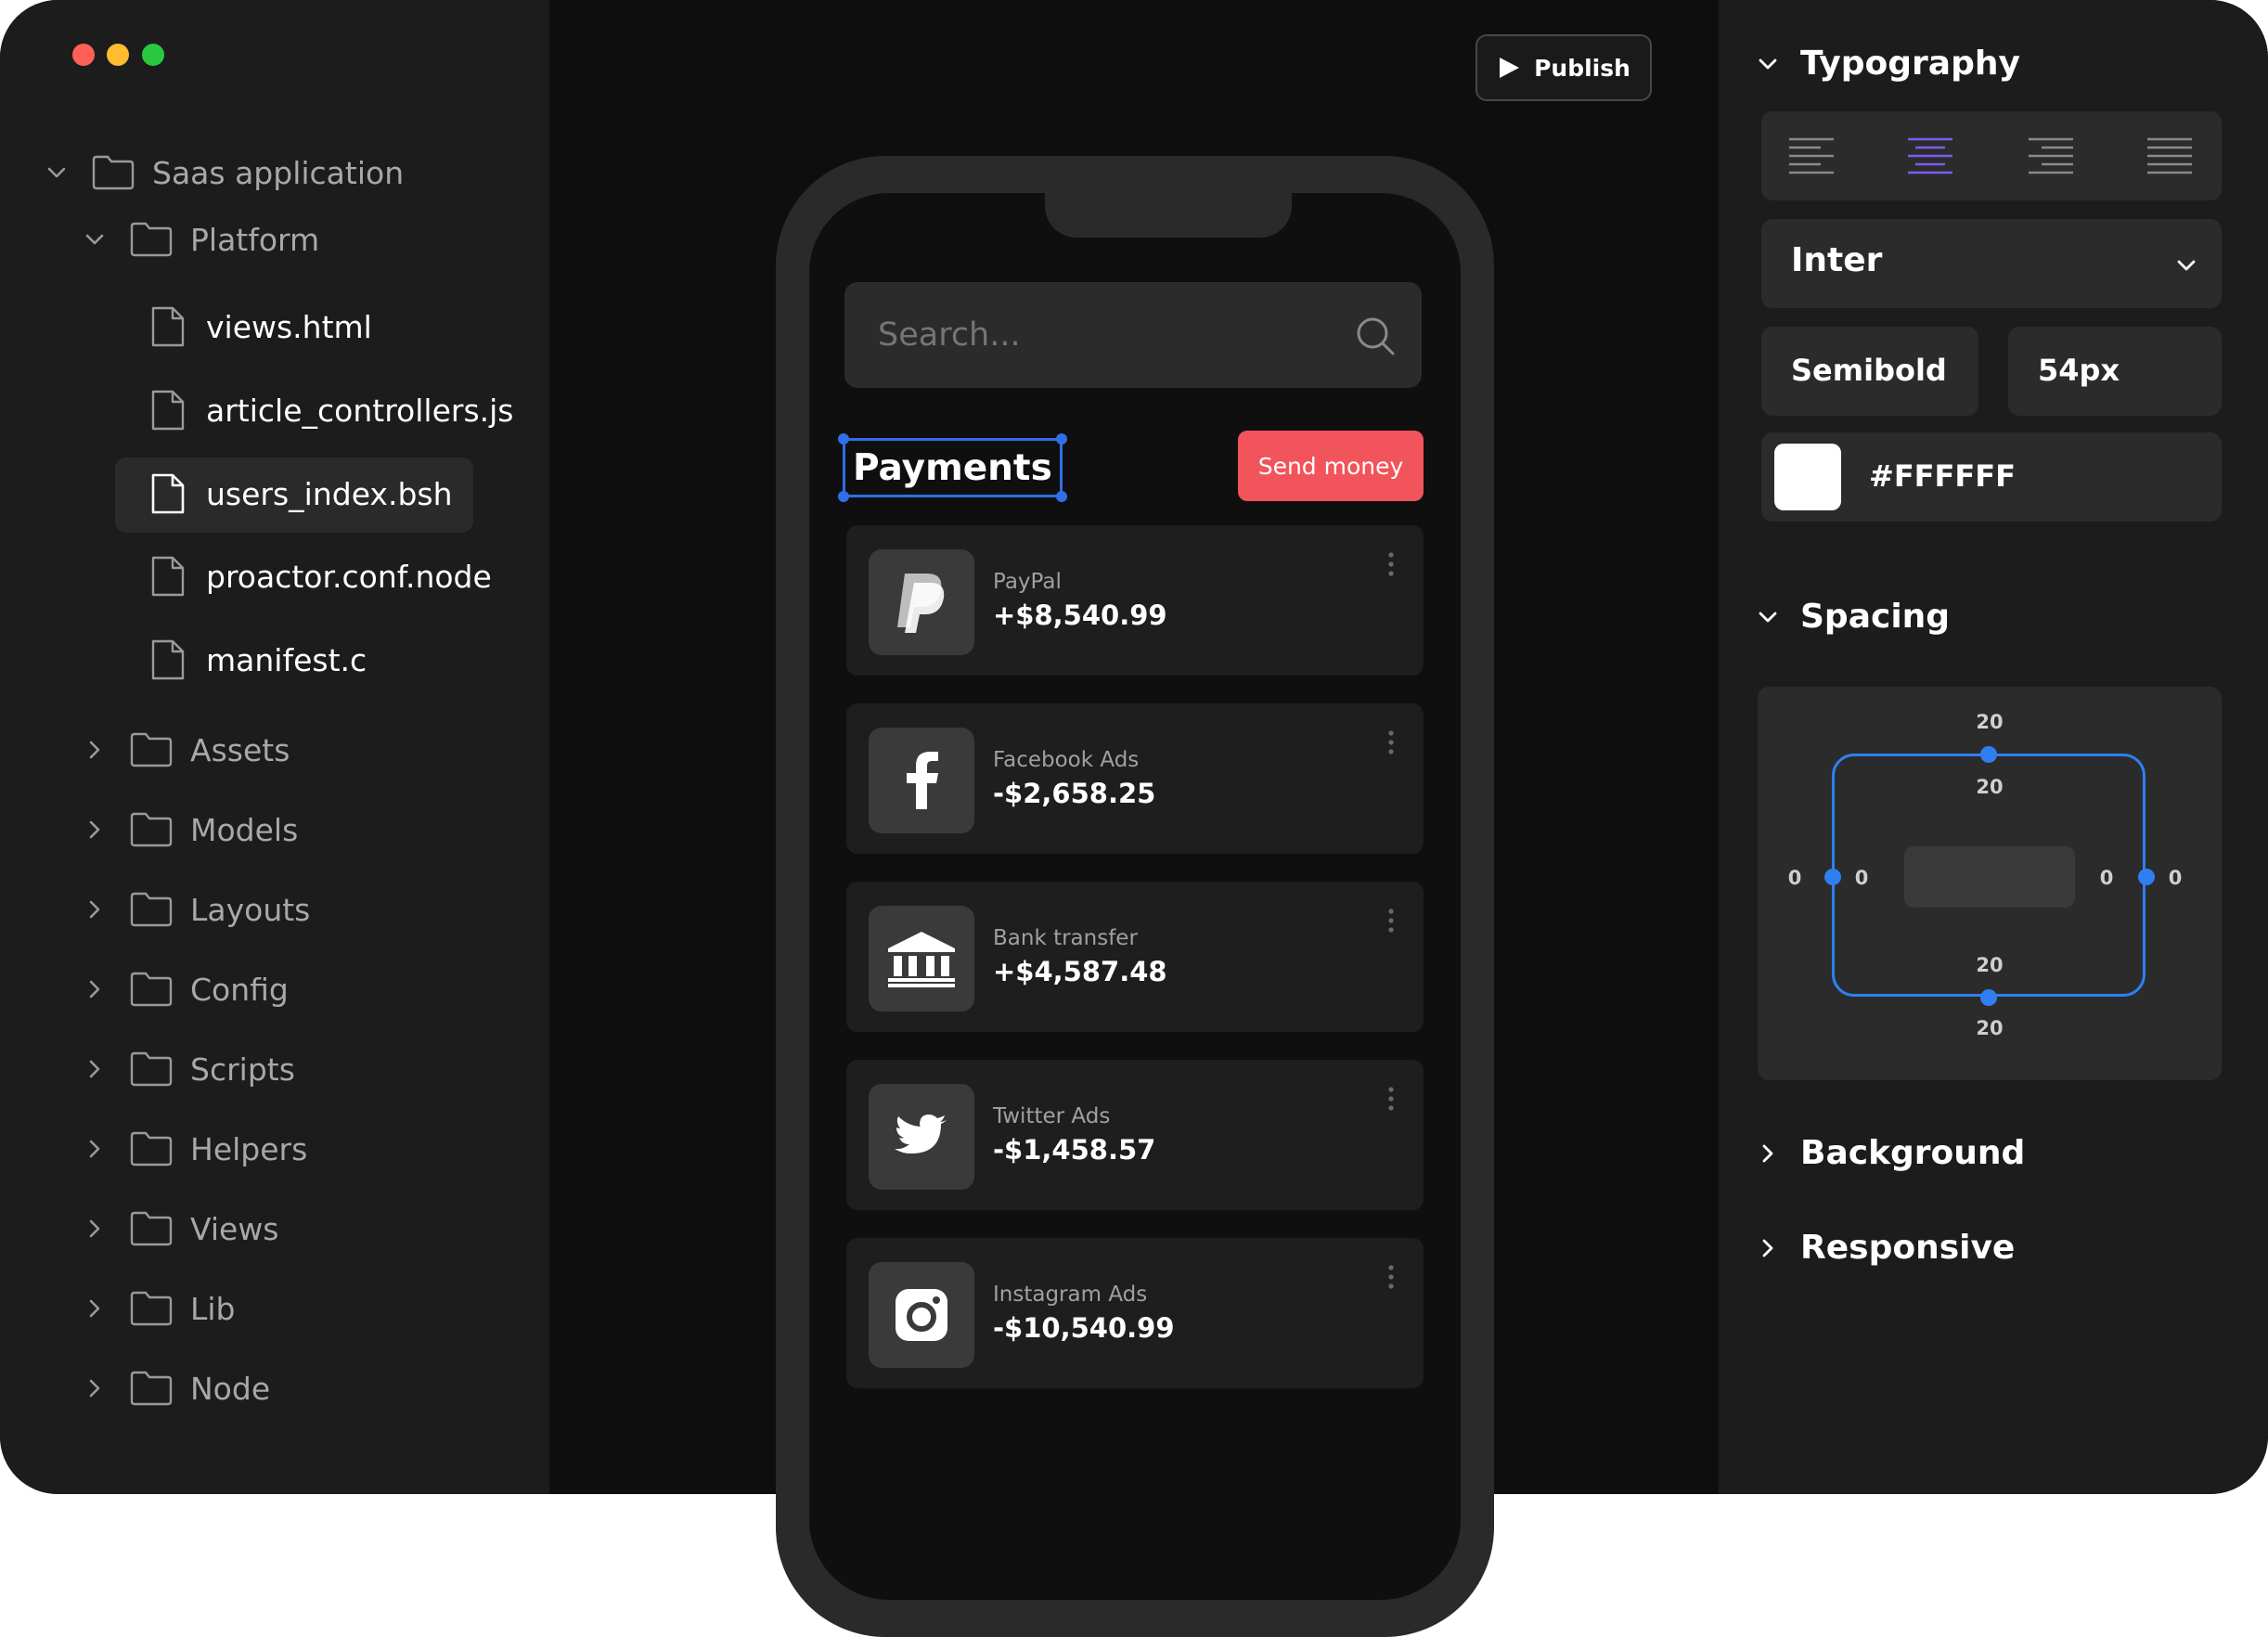 The image size is (2268, 1637). What do you see at coordinates (1582, 68) in the screenshot?
I see `publish-label: Publish` at bounding box center [1582, 68].